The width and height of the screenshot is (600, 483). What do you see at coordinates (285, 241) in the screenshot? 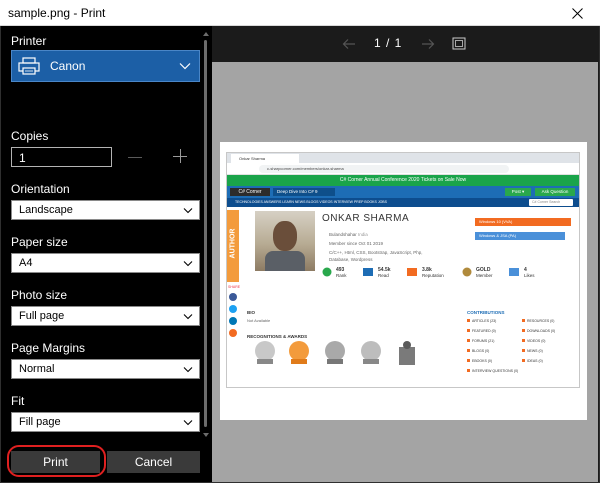
I see `profile-photo` at bounding box center [285, 241].